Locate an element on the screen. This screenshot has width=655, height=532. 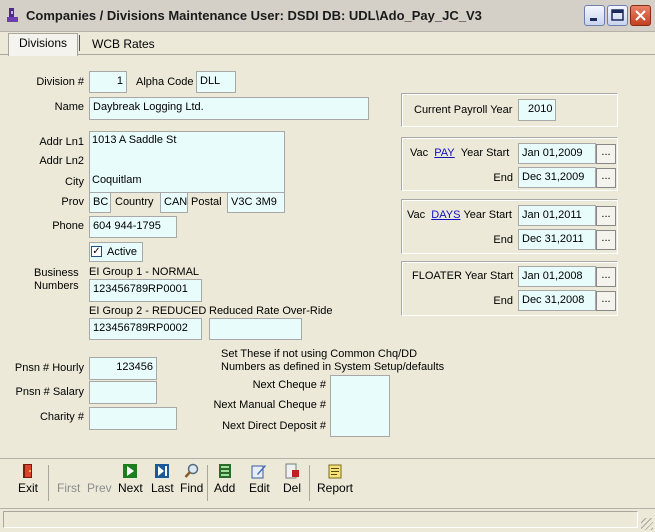
ei-group2-field: 123456789RP0002 is located at coordinates (145, 329).